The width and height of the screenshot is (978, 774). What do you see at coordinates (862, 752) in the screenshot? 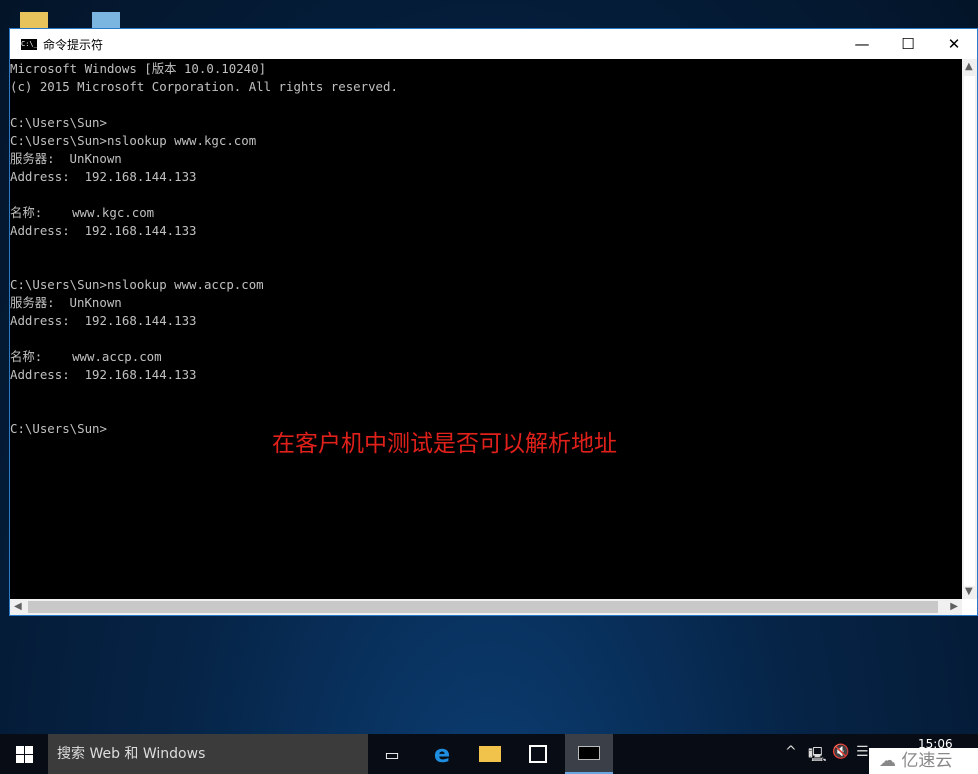
I see `notification-icon: ☰` at bounding box center [862, 752].